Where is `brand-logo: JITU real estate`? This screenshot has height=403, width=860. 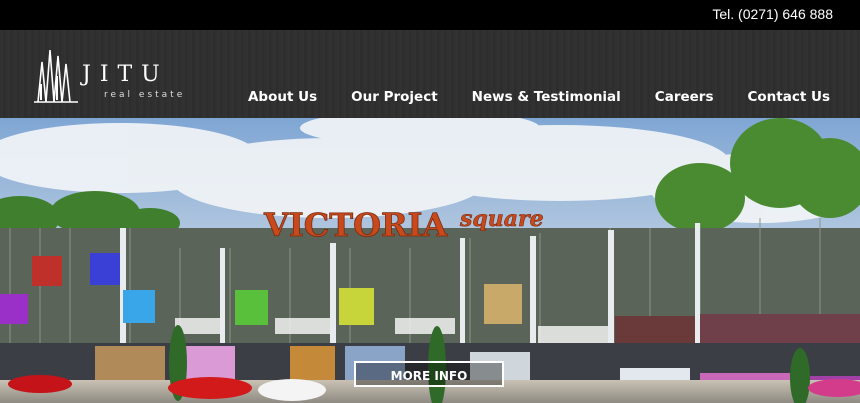 brand-logo: JITU real estate is located at coordinates (117, 75).